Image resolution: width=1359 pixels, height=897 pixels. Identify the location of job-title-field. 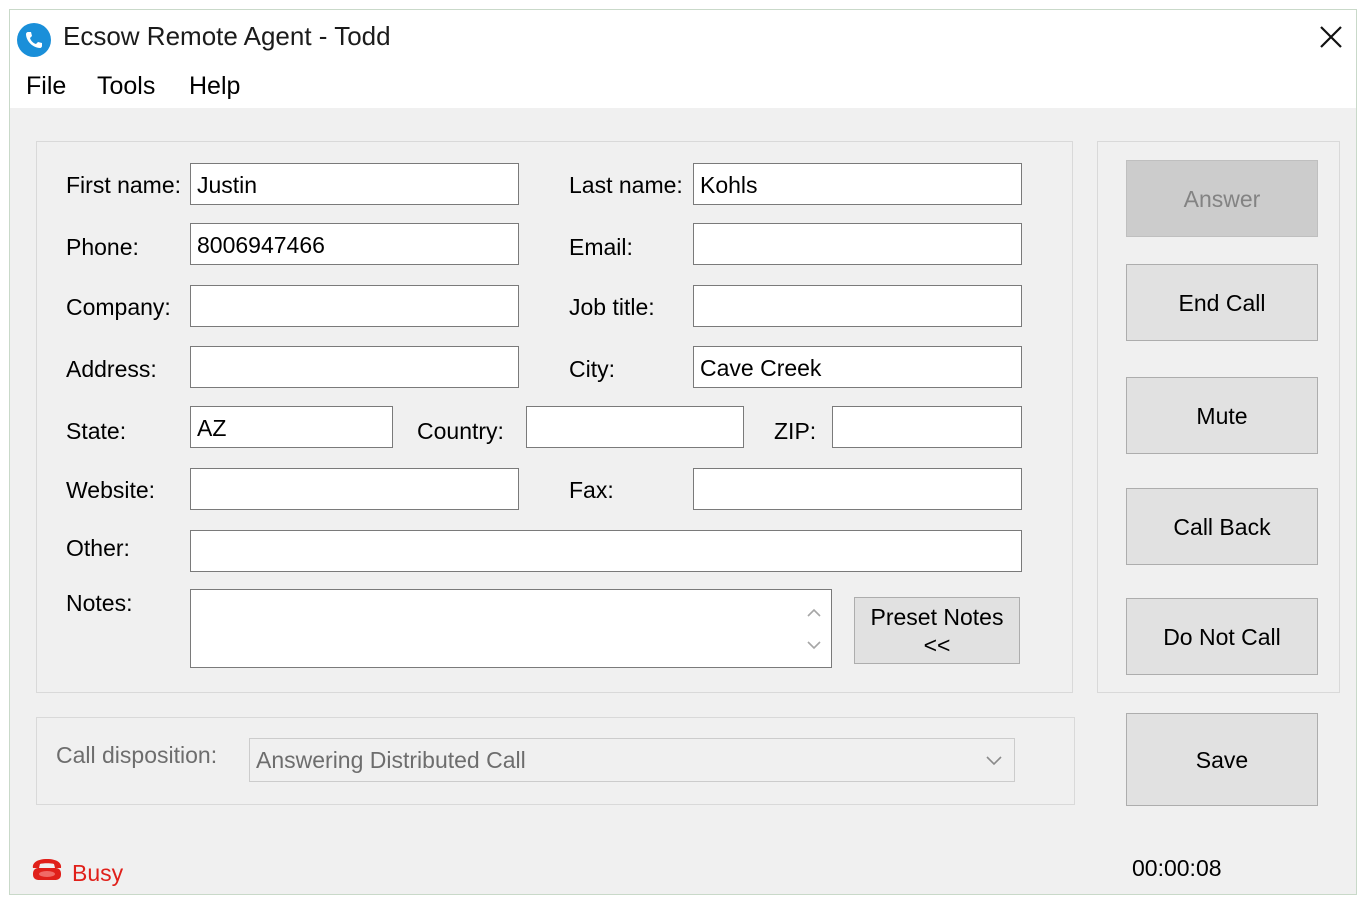
(857, 306).